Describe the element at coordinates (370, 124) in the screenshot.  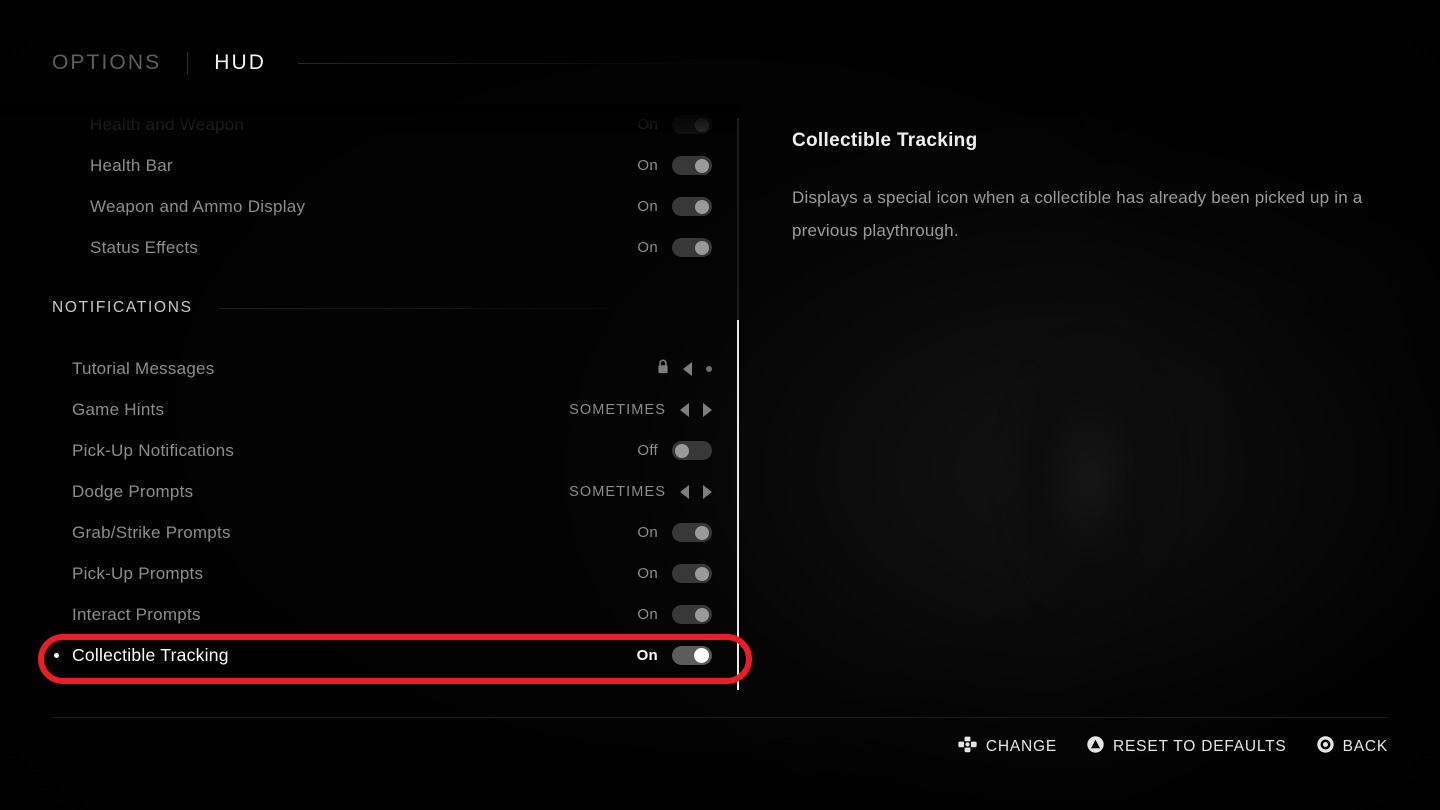
I see `list-row: Health and Weapon On` at that location.